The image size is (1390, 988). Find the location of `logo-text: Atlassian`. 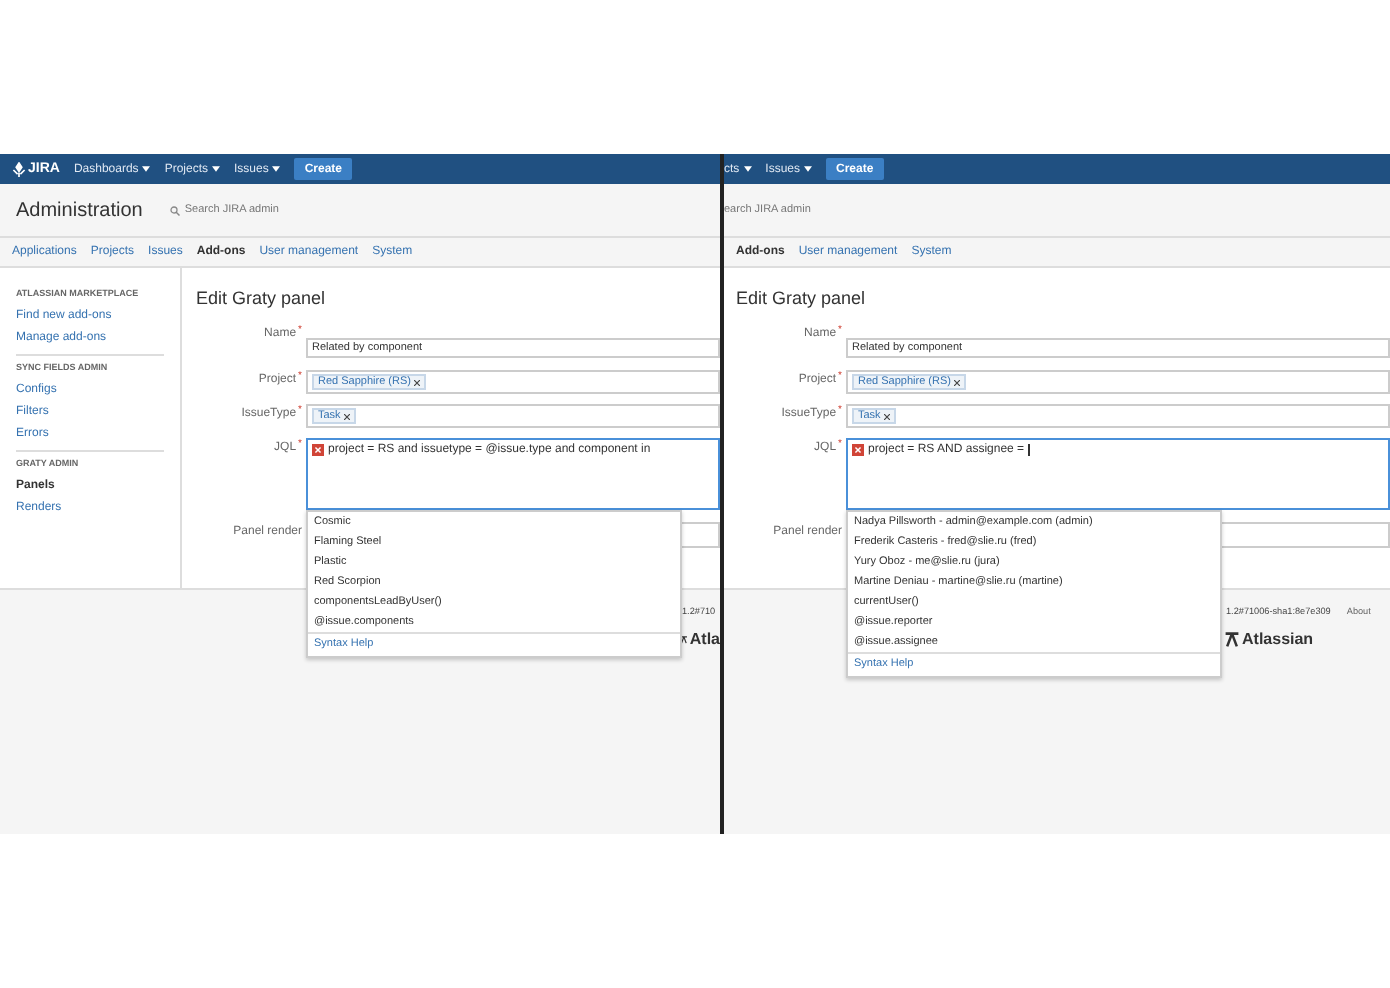

logo-text: Atlassian is located at coordinates (1278, 639).